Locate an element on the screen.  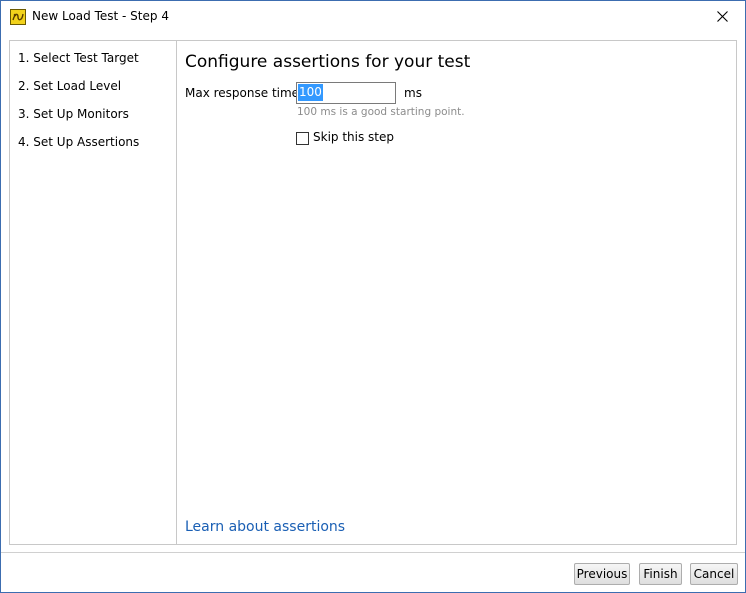
footer-divider is located at coordinates (373, 552).